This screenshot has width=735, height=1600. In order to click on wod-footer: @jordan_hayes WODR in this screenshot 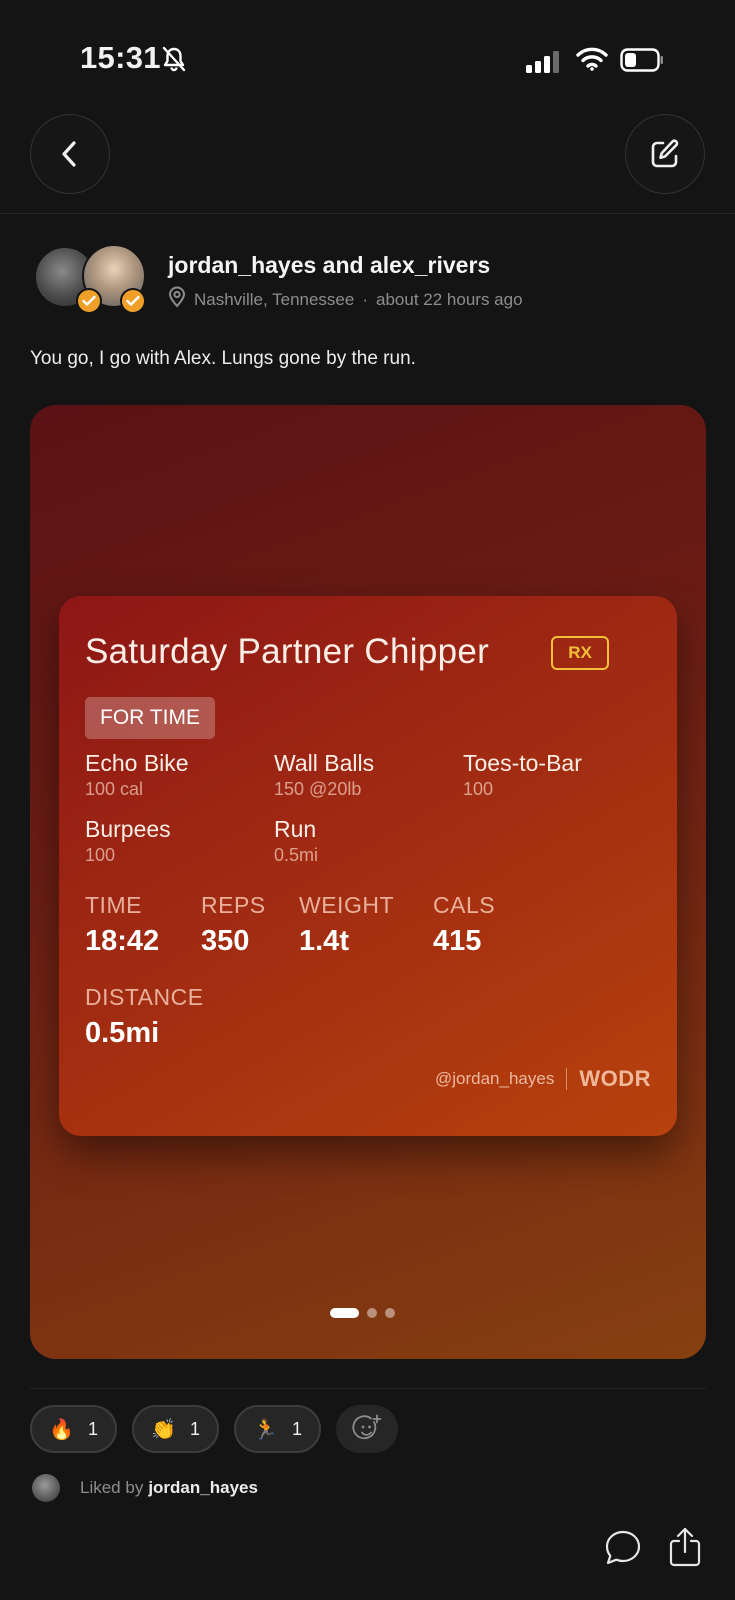, I will do `click(543, 1079)`.